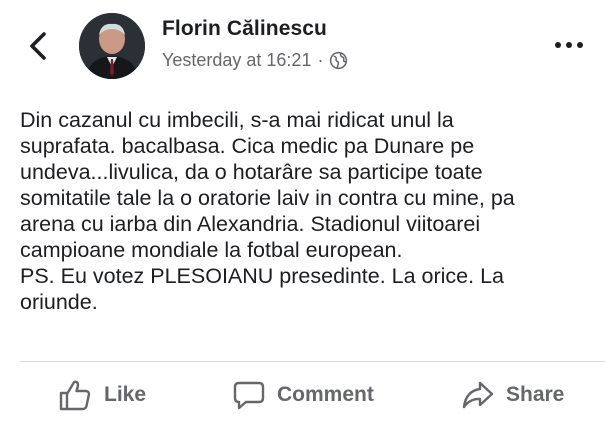  Describe the element at coordinates (478, 395) in the screenshot. I see `share-arrow-icon` at that location.